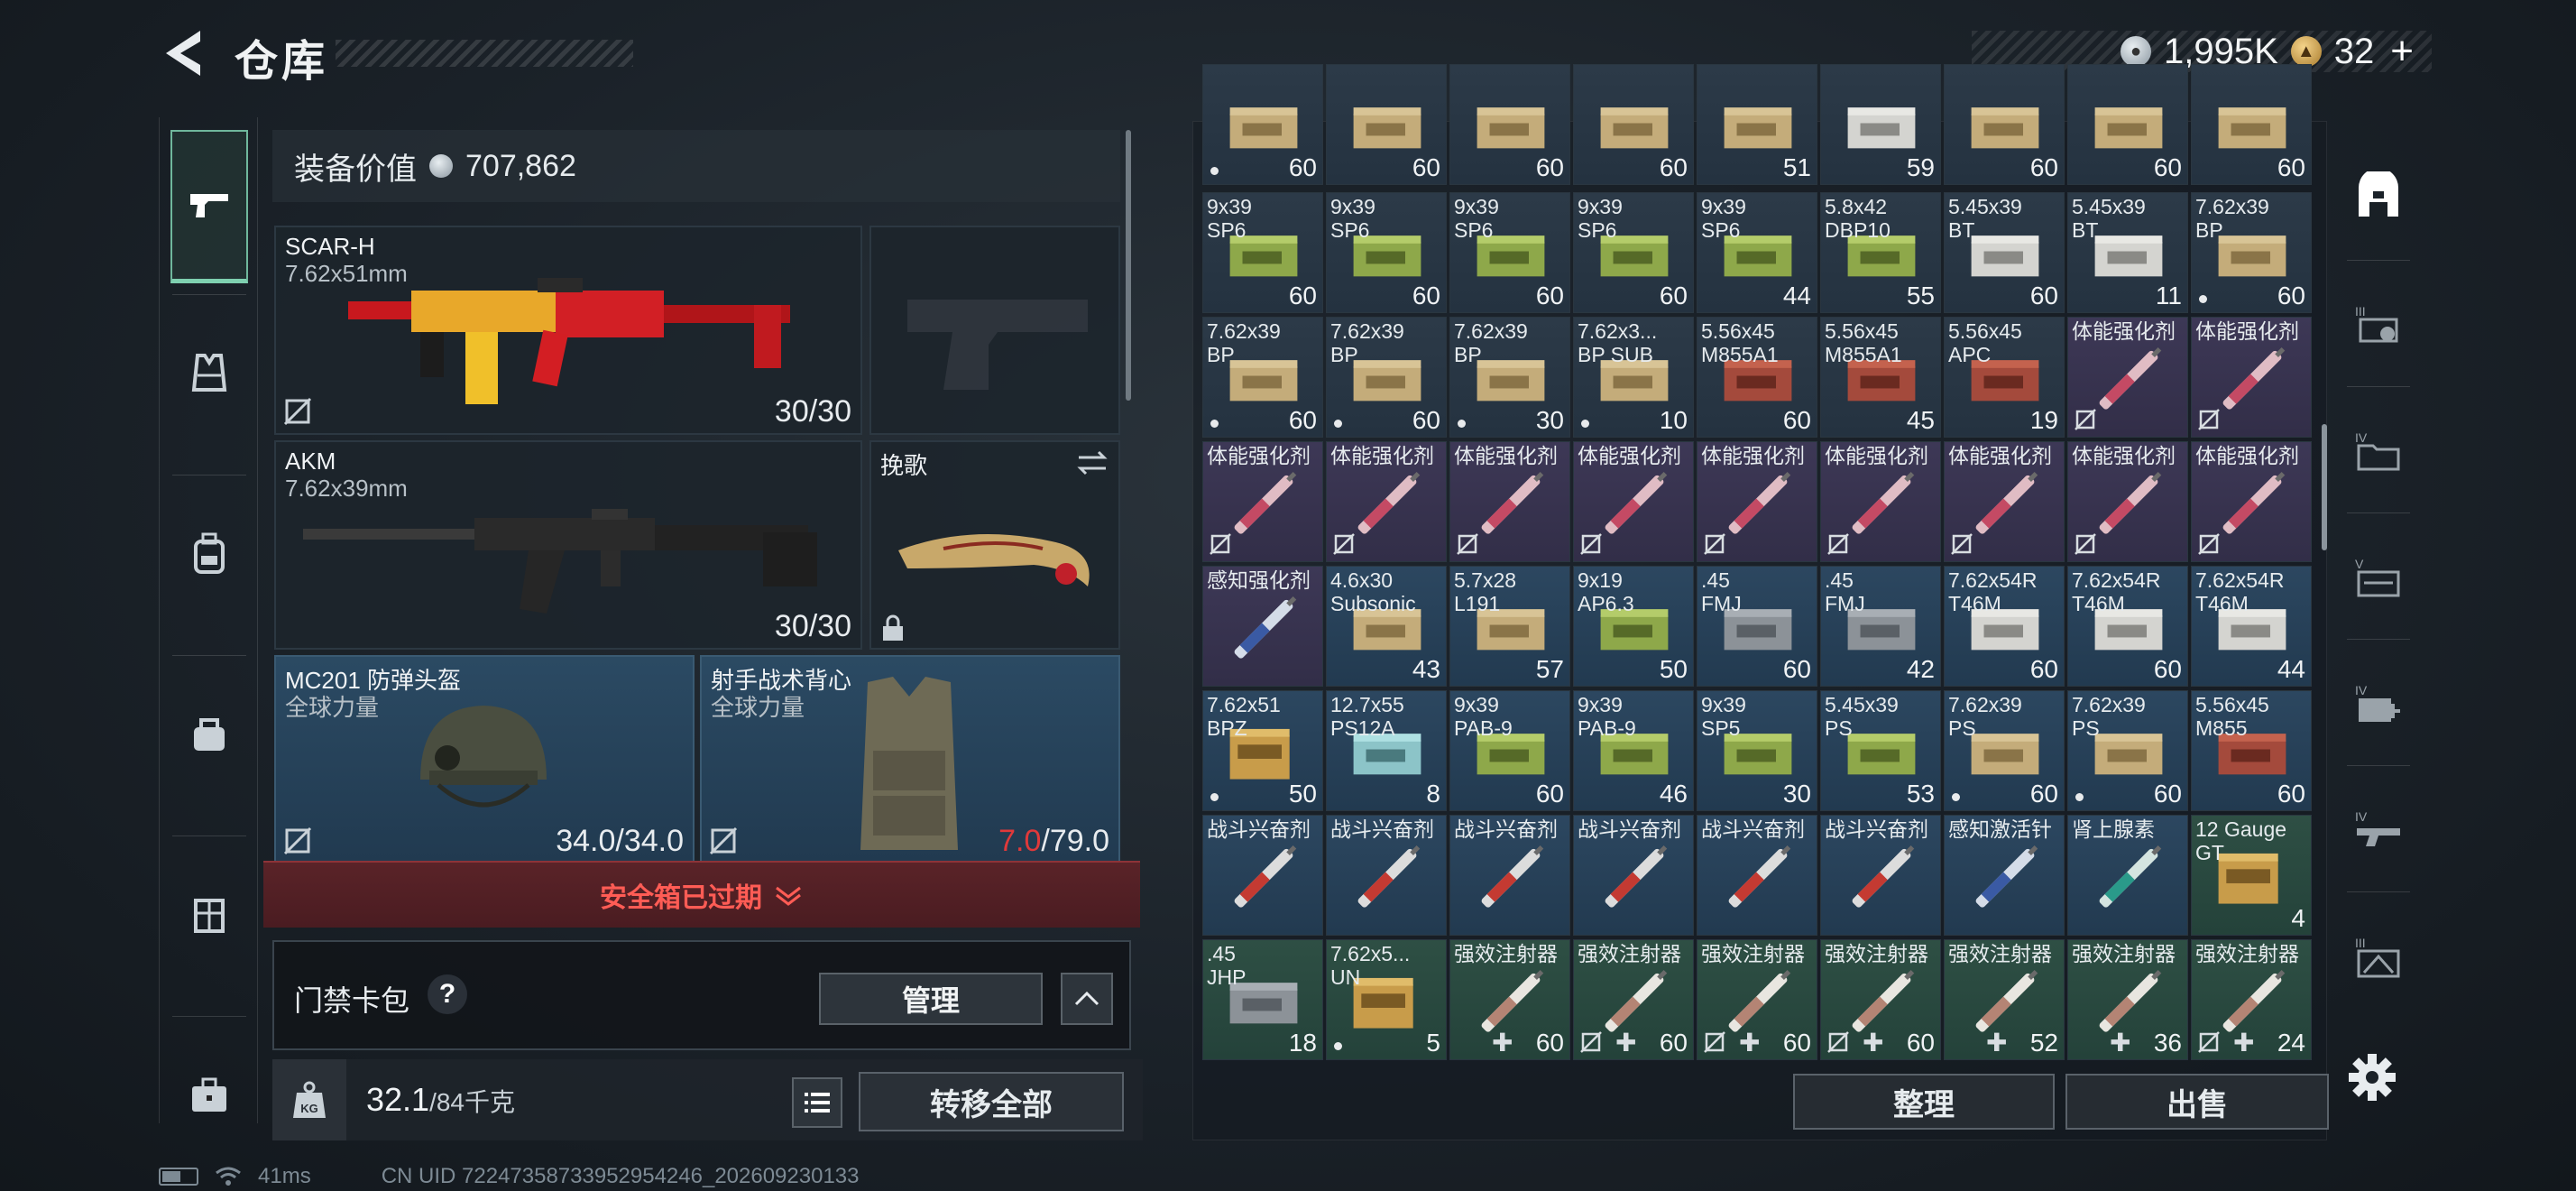 This screenshot has width=2576, height=1191. What do you see at coordinates (2197, 1102) in the screenshot?
I see `sell-button: 出售` at bounding box center [2197, 1102].